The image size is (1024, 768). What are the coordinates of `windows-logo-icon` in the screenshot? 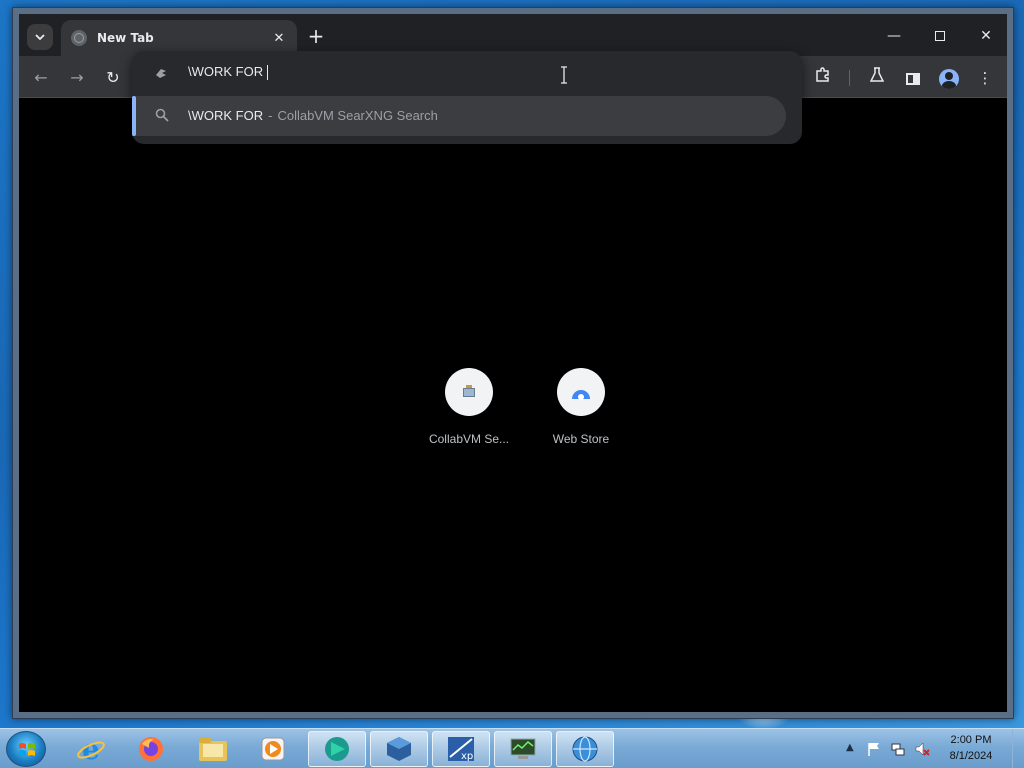 It's located at (27, 749).